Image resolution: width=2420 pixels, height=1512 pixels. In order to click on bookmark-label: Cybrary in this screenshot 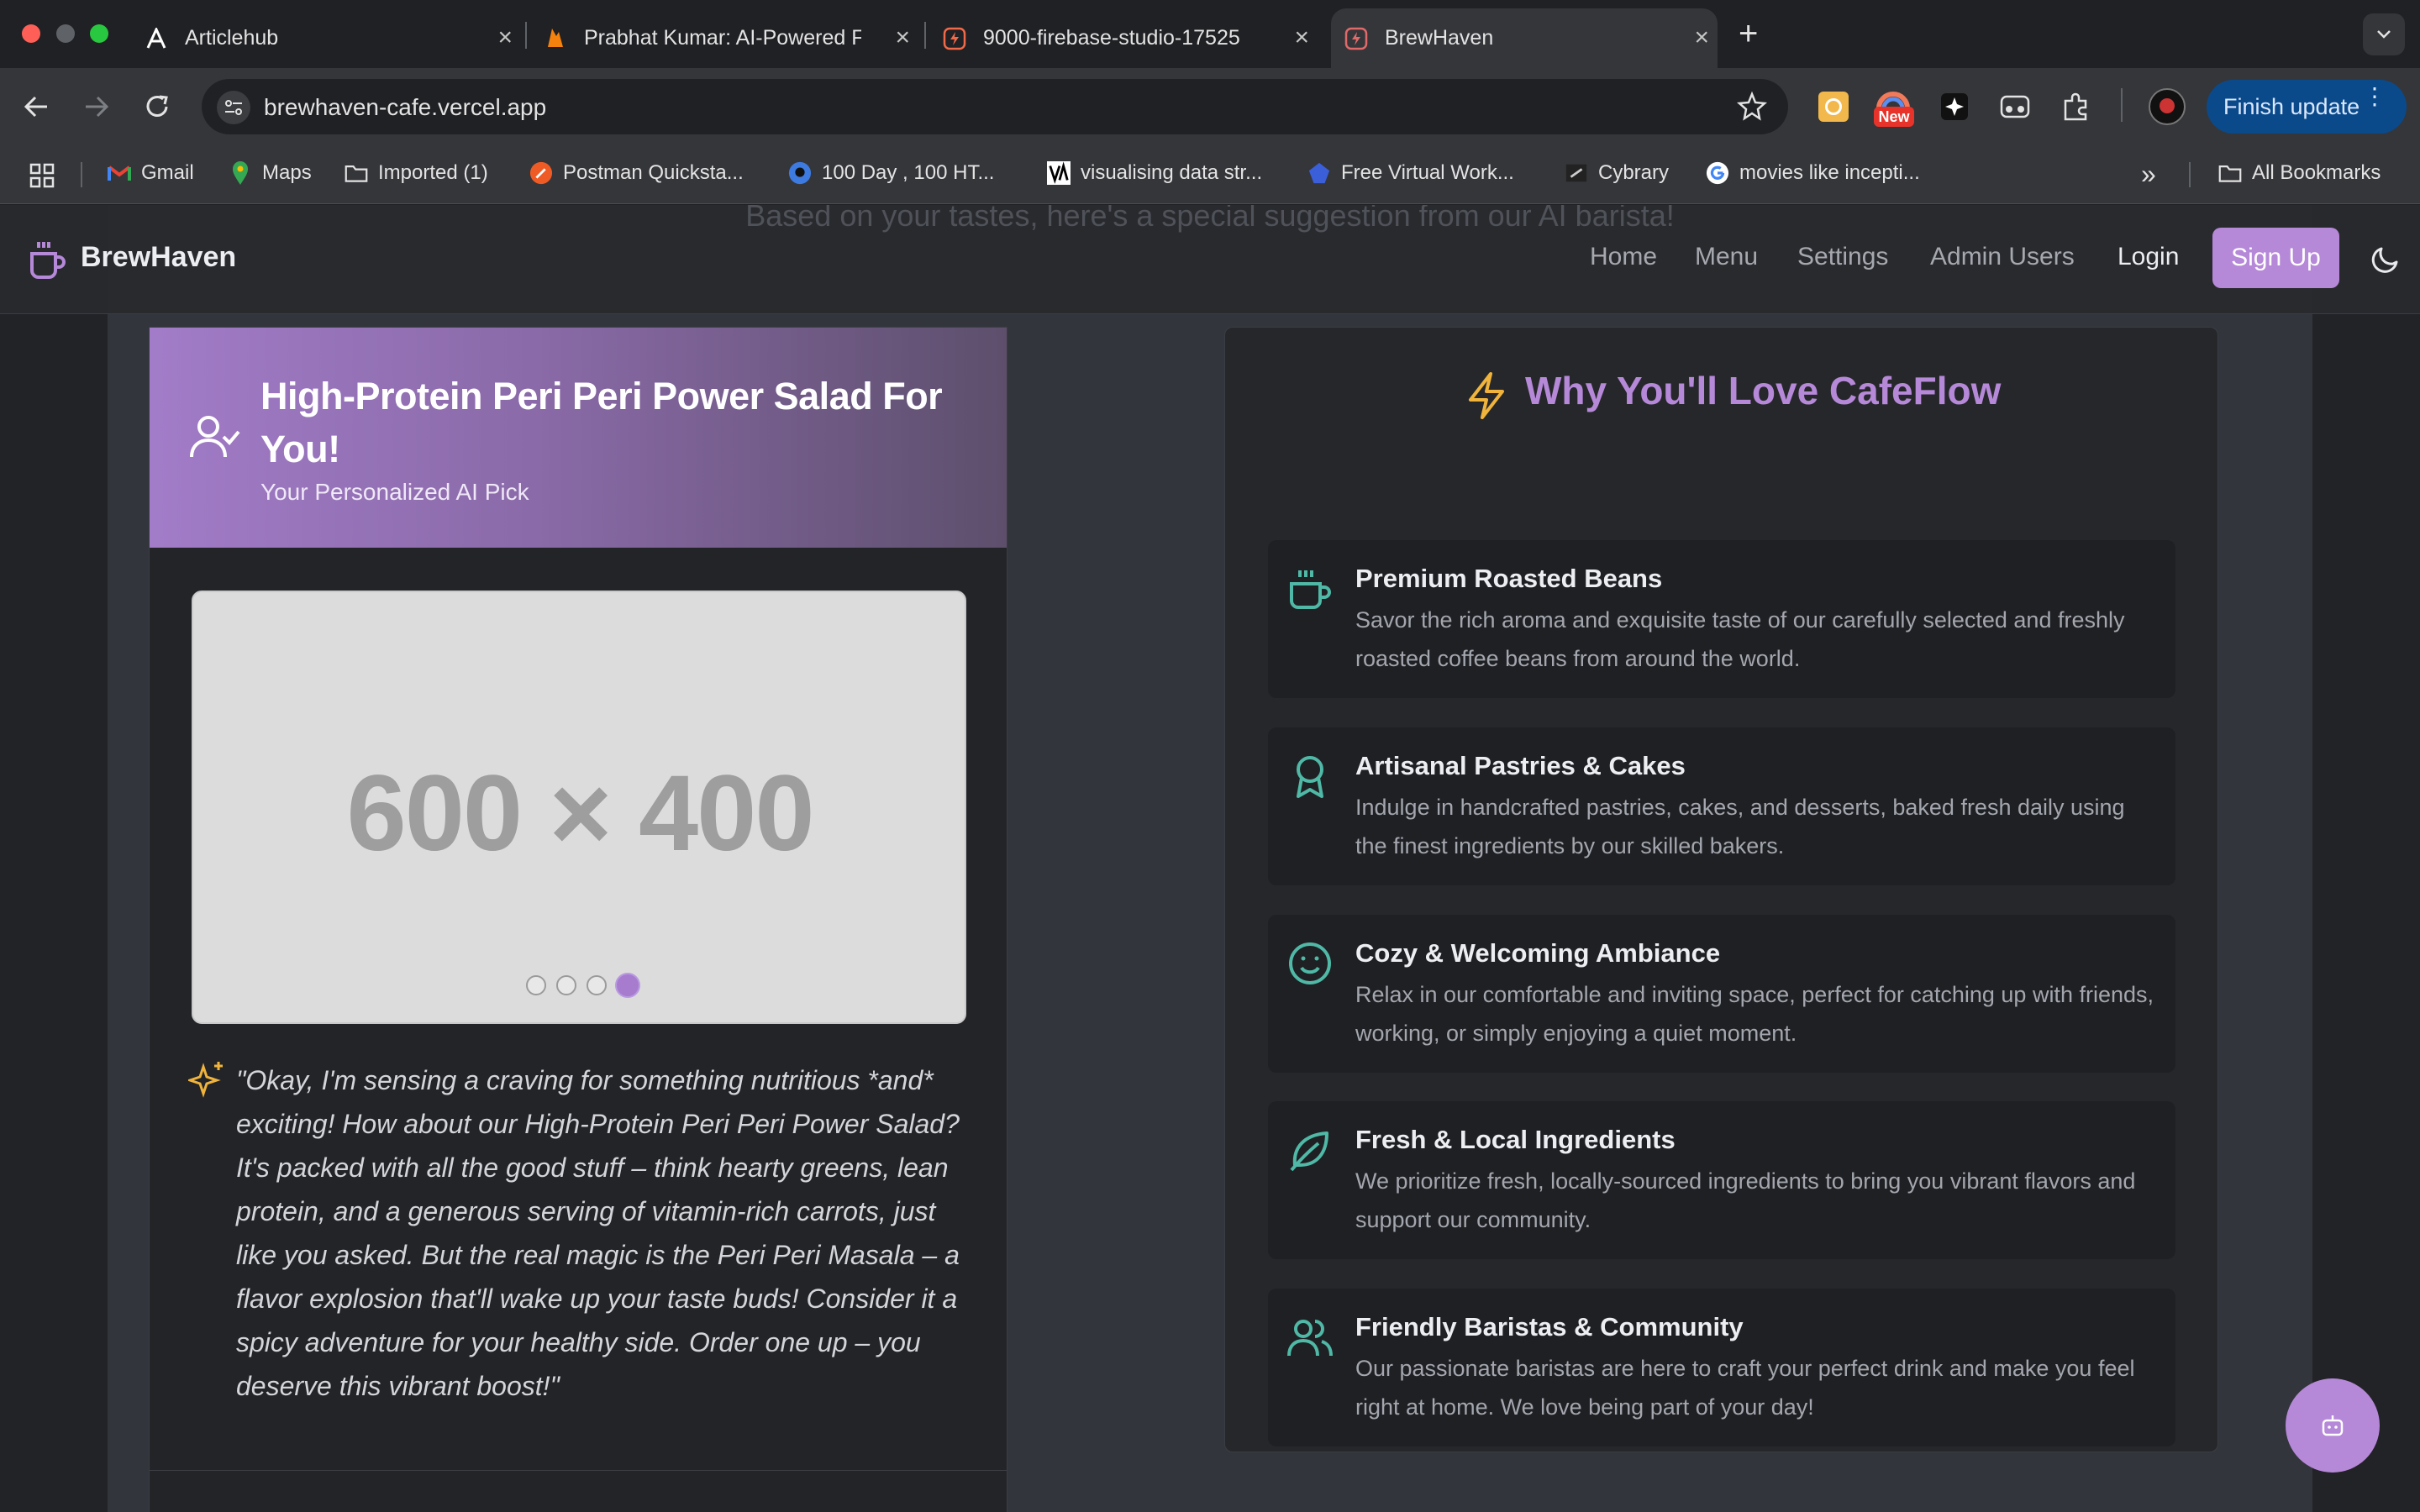, I will do `click(1634, 172)`.